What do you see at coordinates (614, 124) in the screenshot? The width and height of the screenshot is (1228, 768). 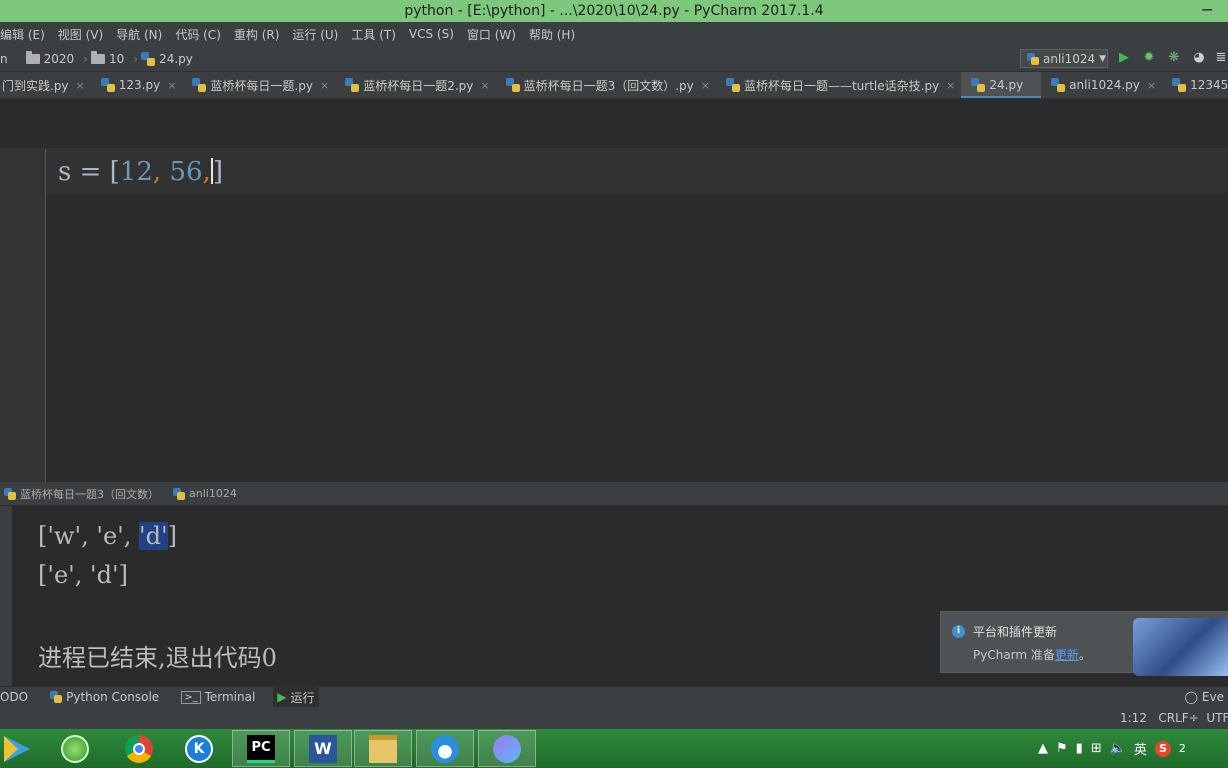 I see `editor-blank-area` at bounding box center [614, 124].